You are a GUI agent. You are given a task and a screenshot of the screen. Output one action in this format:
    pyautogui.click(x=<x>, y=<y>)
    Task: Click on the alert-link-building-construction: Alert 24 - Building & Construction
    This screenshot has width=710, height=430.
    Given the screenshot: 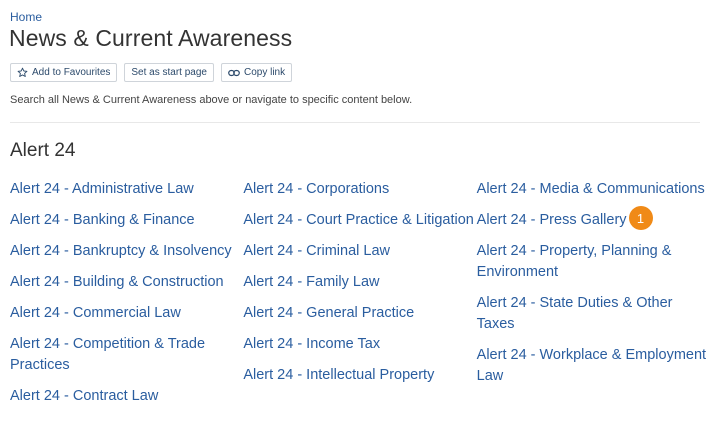 What is the action you would take?
    pyautogui.click(x=126, y=282)
    